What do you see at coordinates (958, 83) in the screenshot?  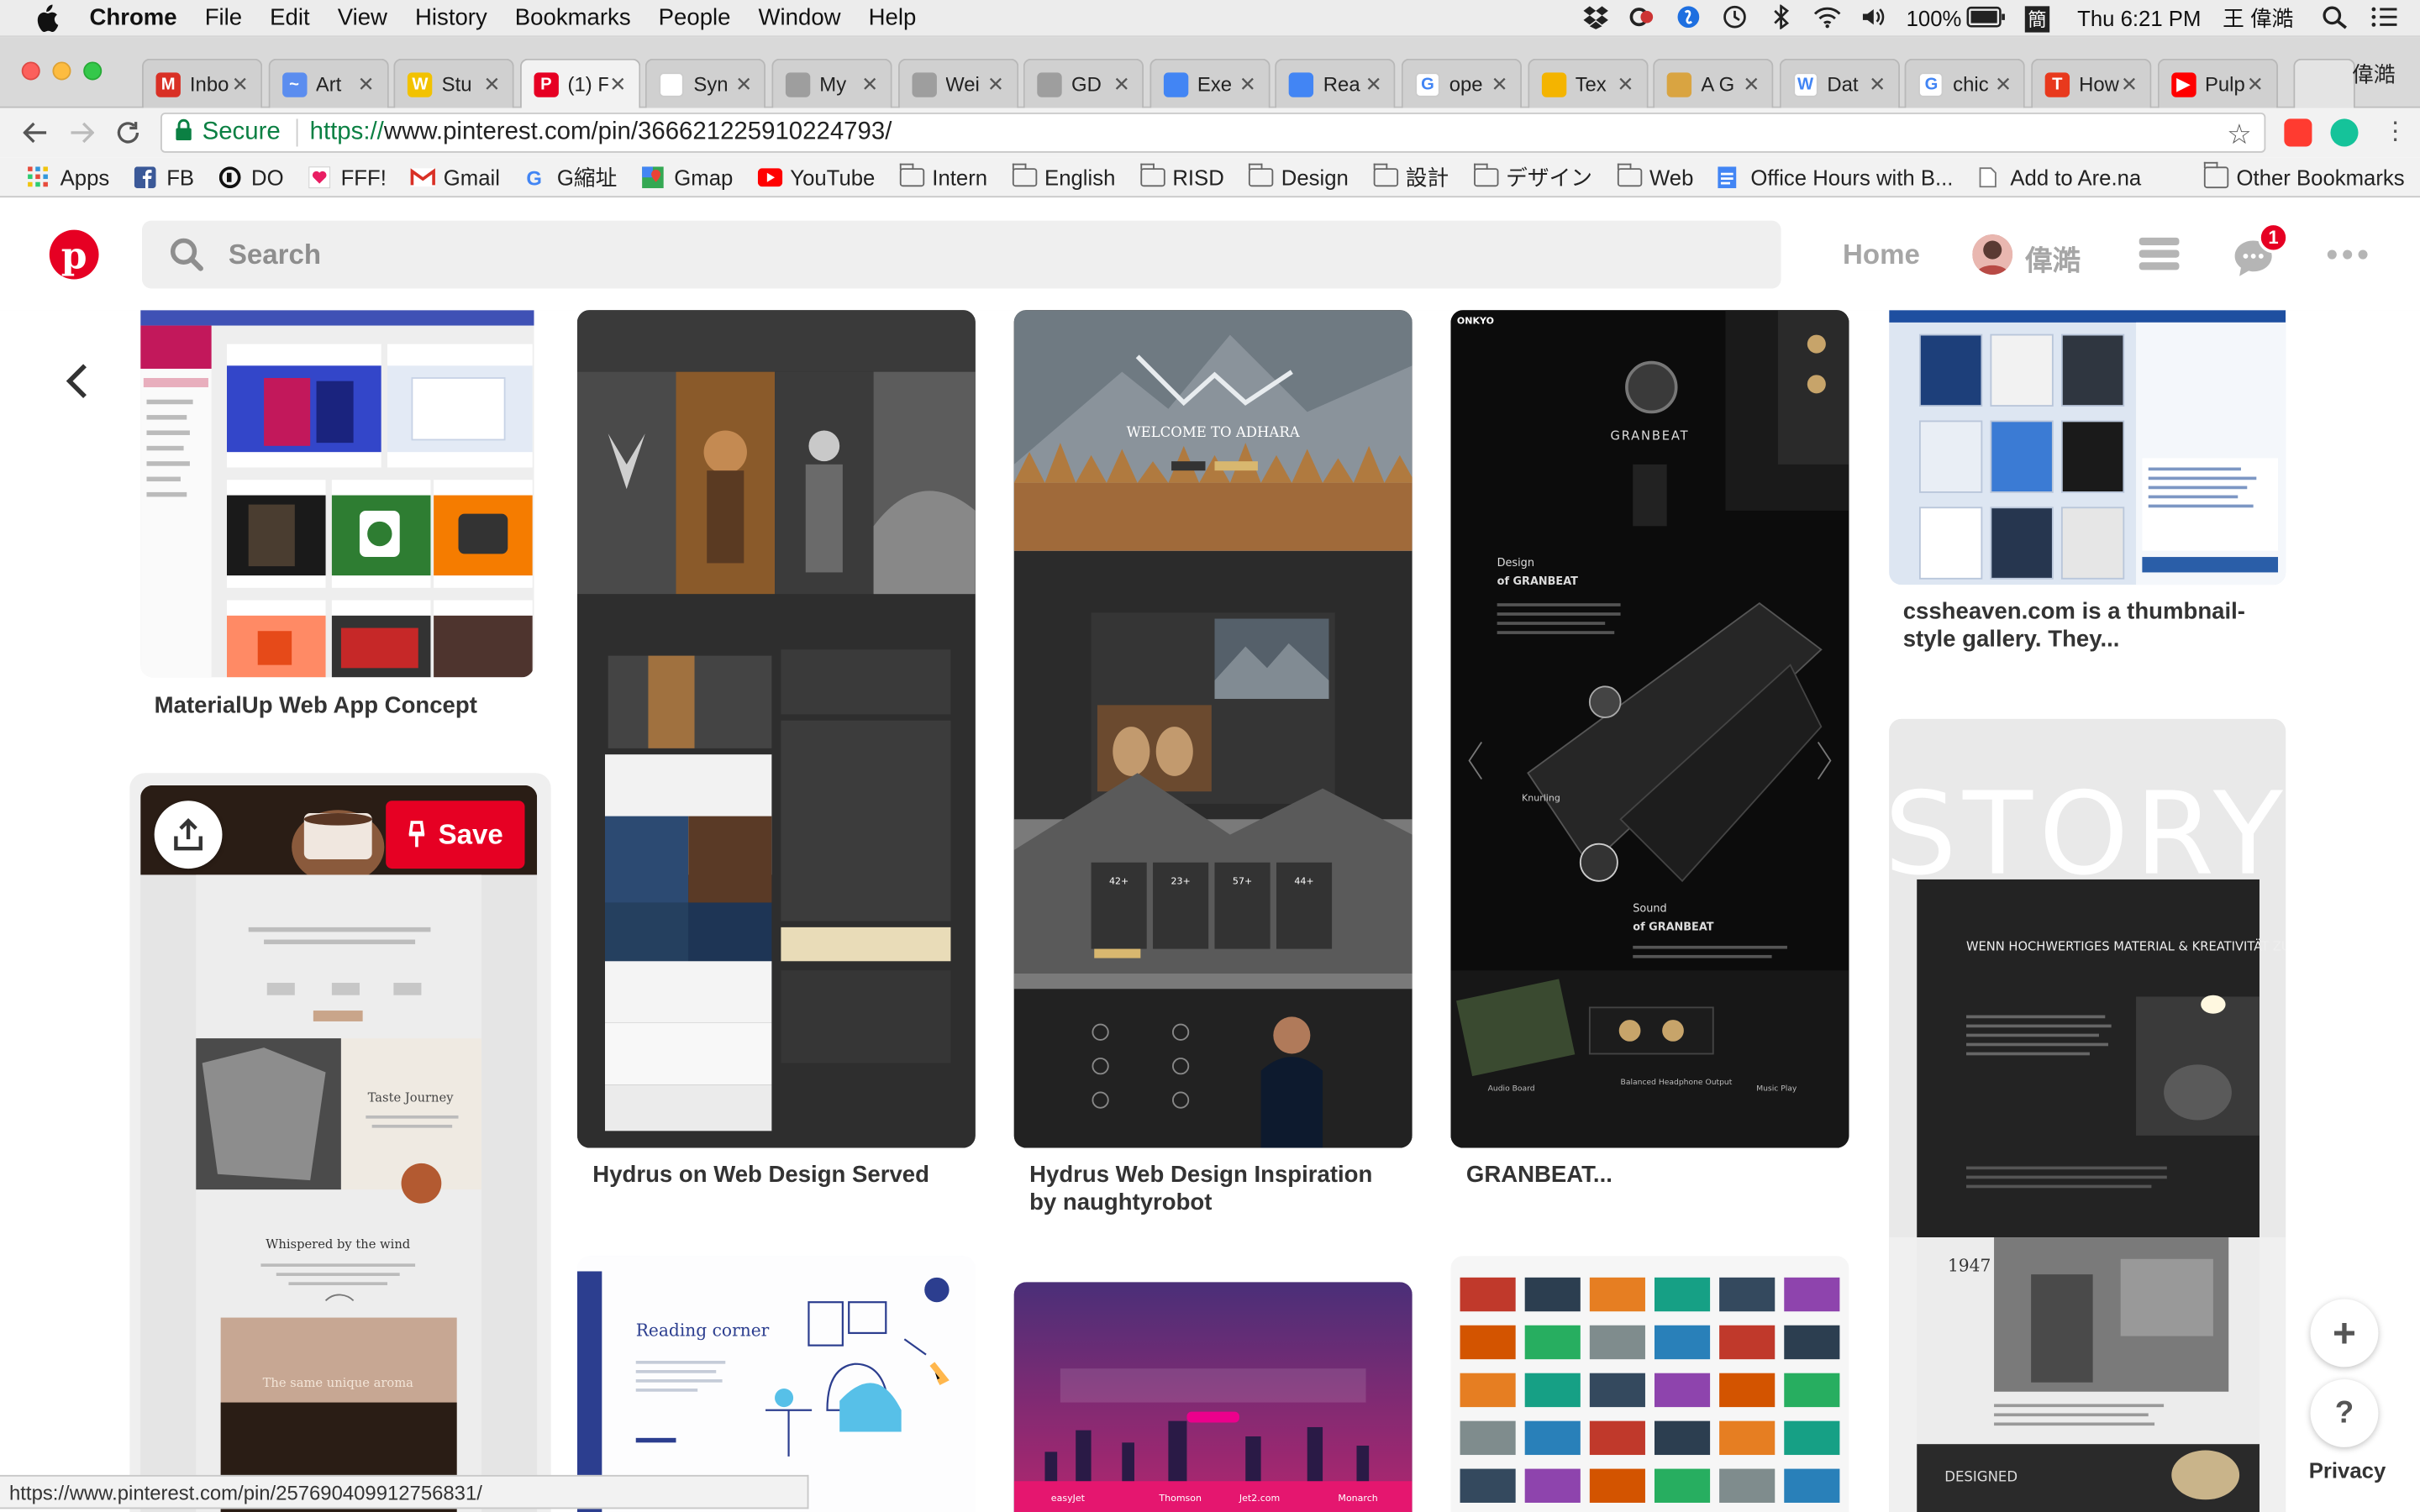 I see `tab-7: Wei ✕` at bounding box center [958, 83].